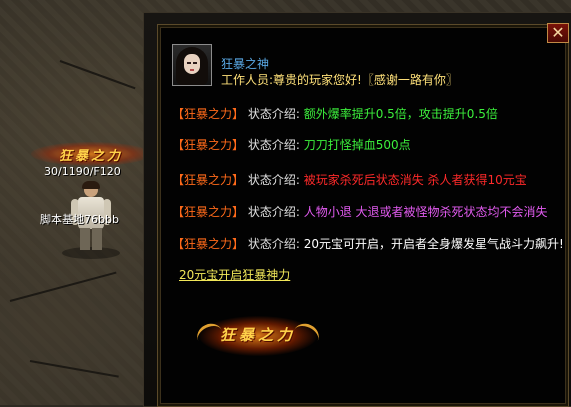  What do you see at coordinates (357, 145) in the screenshot?
I see `status-description: 刀刀打怪掉血500点` at bounding box center [357, 145].